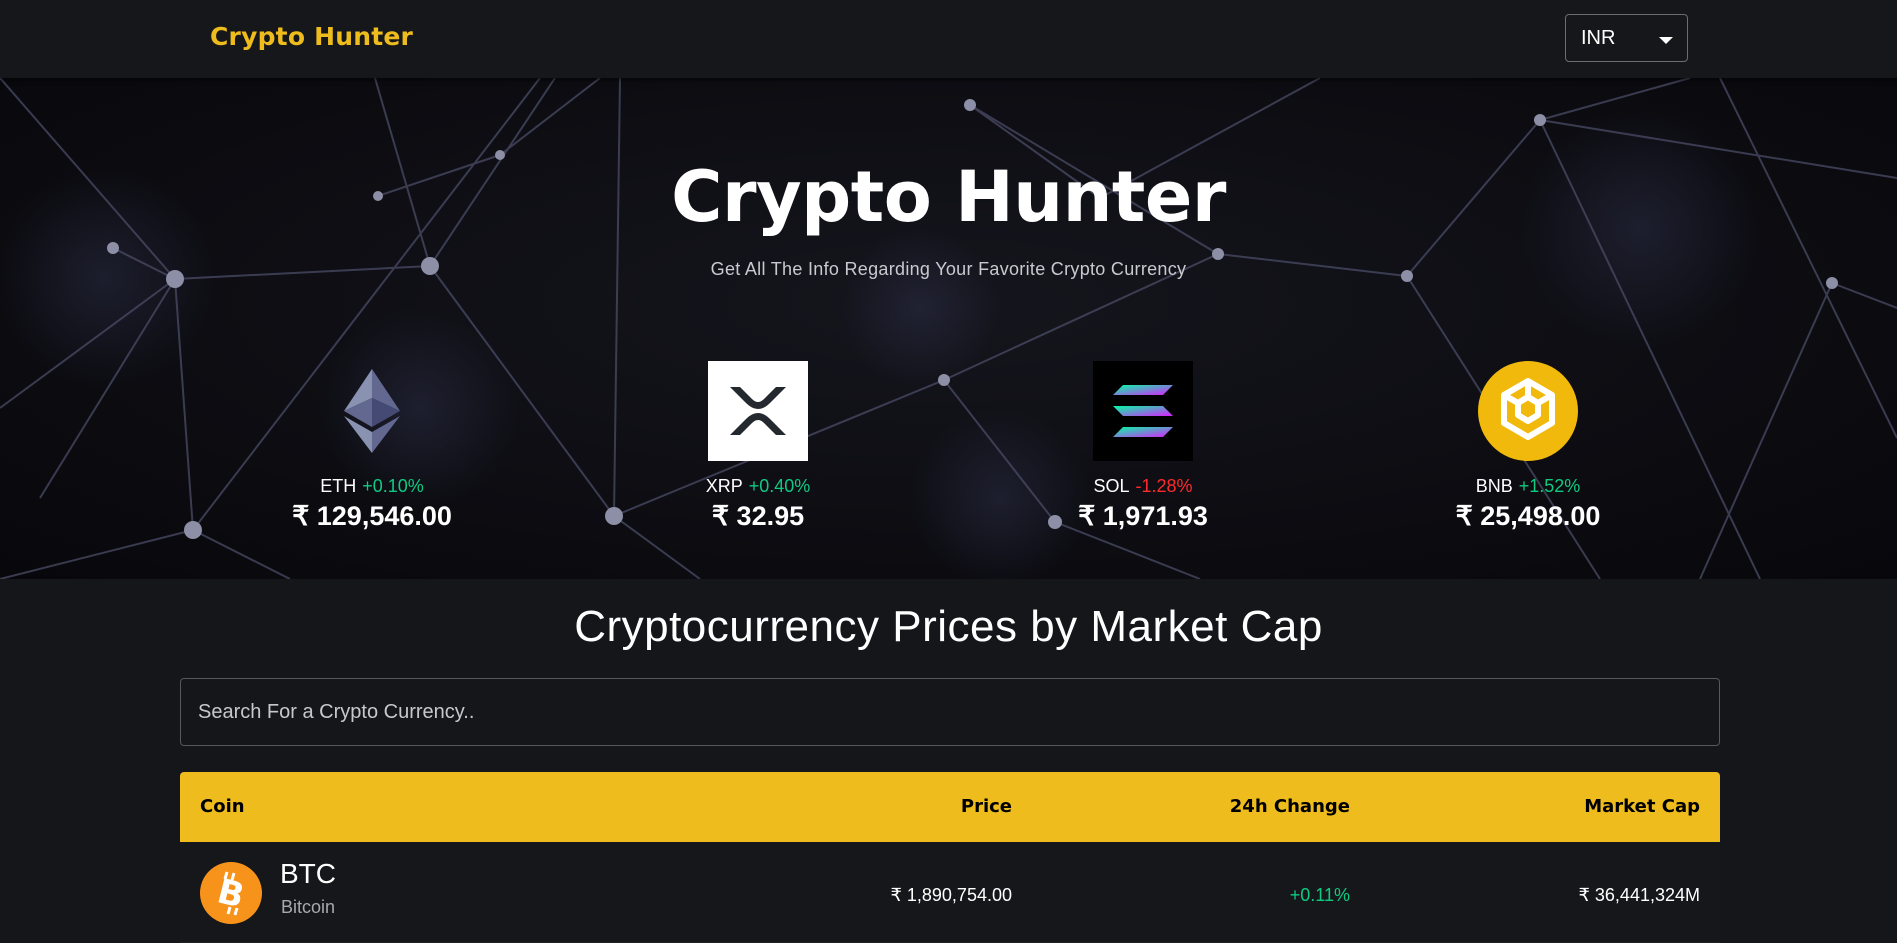  Describe the element at coordinates (951, 895) in the screenshot. I see `coin-price: ₹ 1,890,754.00` at that location.